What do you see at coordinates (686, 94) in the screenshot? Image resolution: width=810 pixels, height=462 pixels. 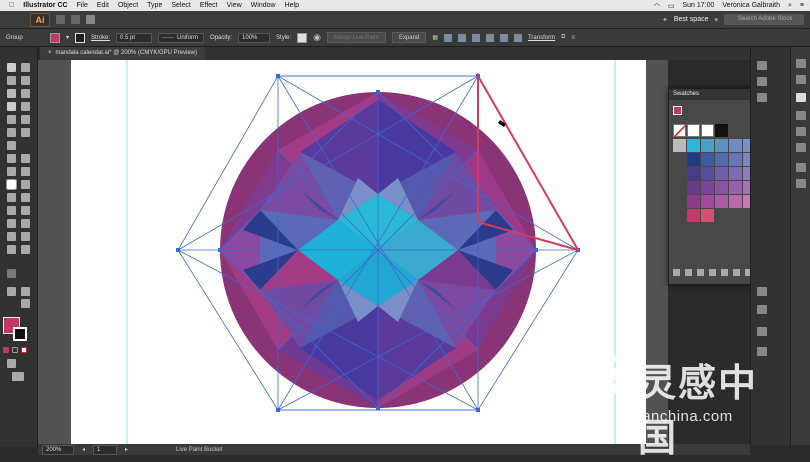 I see `swatches-panel-title: Swatches` at bounding box center [686, 94].